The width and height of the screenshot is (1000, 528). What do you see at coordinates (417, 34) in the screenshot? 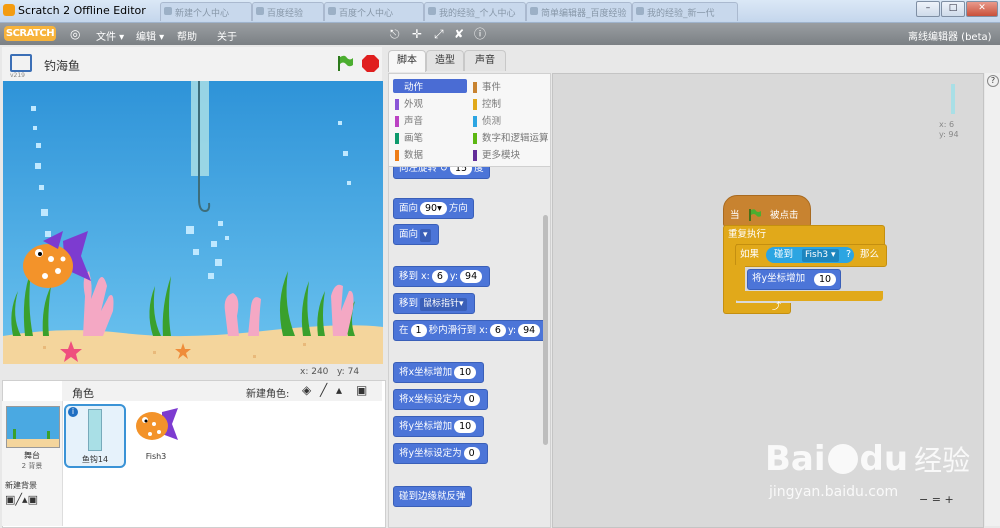
I see `cut-icon: ✛` at bounding box center [417, 34].